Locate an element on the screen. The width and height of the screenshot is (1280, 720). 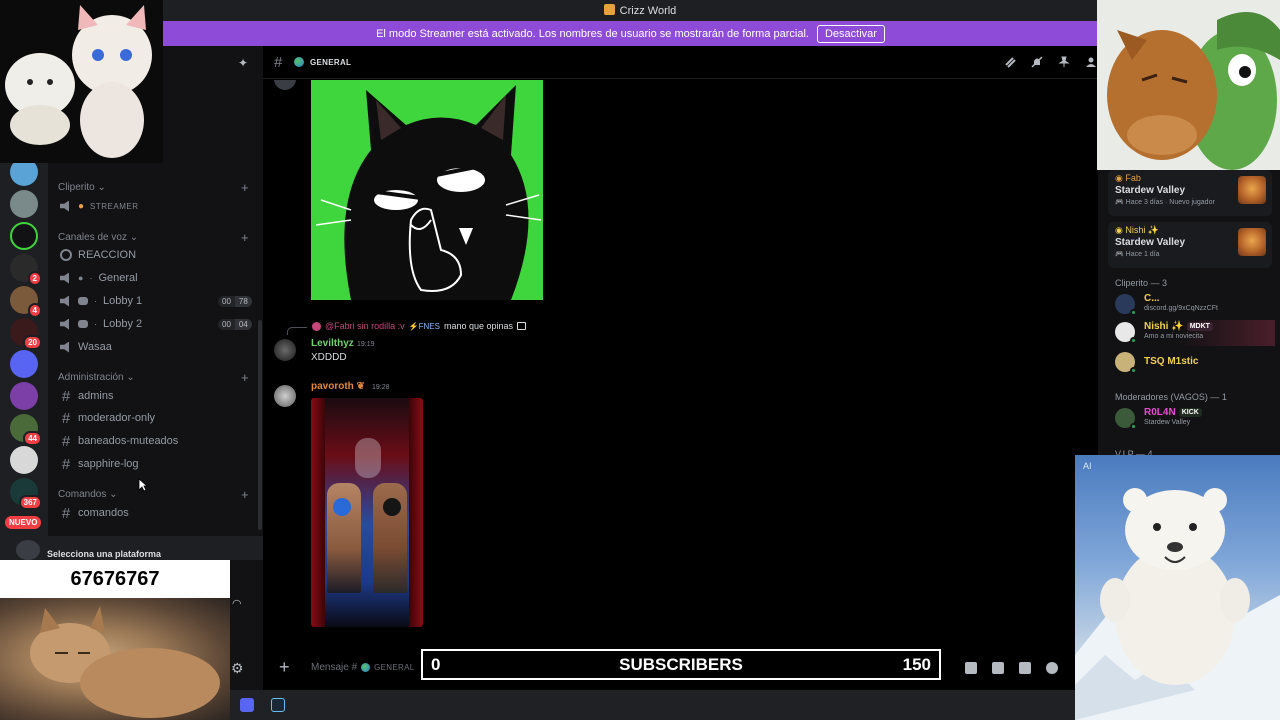
channel-sapphire-log: # sapphire-log is located at coordinates (99, 464).